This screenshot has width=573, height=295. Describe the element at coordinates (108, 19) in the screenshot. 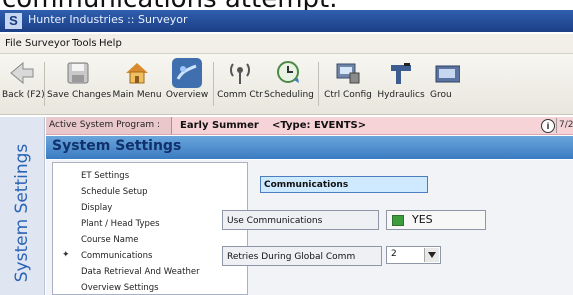

I see `window-title: Hunter Industries :: Surveyor` at that location.